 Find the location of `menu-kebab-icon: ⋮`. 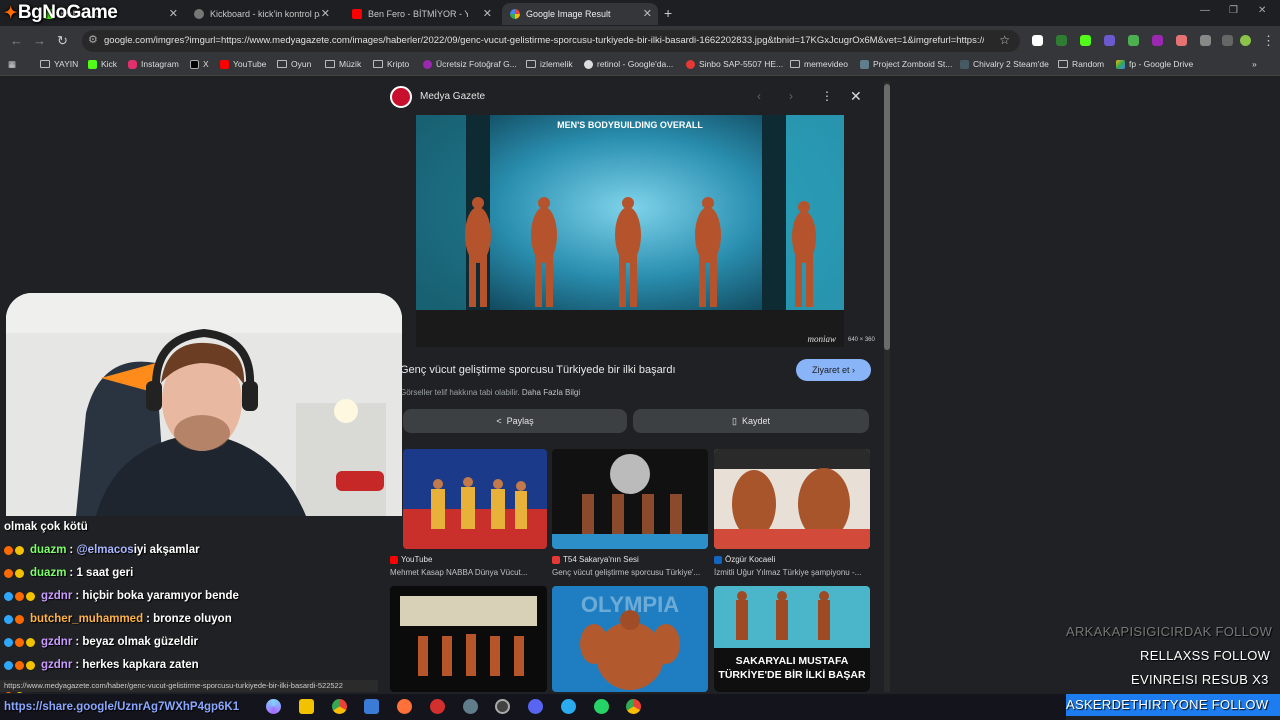

menu-kebab-icon: ⋮ is located at coordinates (1268, 41).